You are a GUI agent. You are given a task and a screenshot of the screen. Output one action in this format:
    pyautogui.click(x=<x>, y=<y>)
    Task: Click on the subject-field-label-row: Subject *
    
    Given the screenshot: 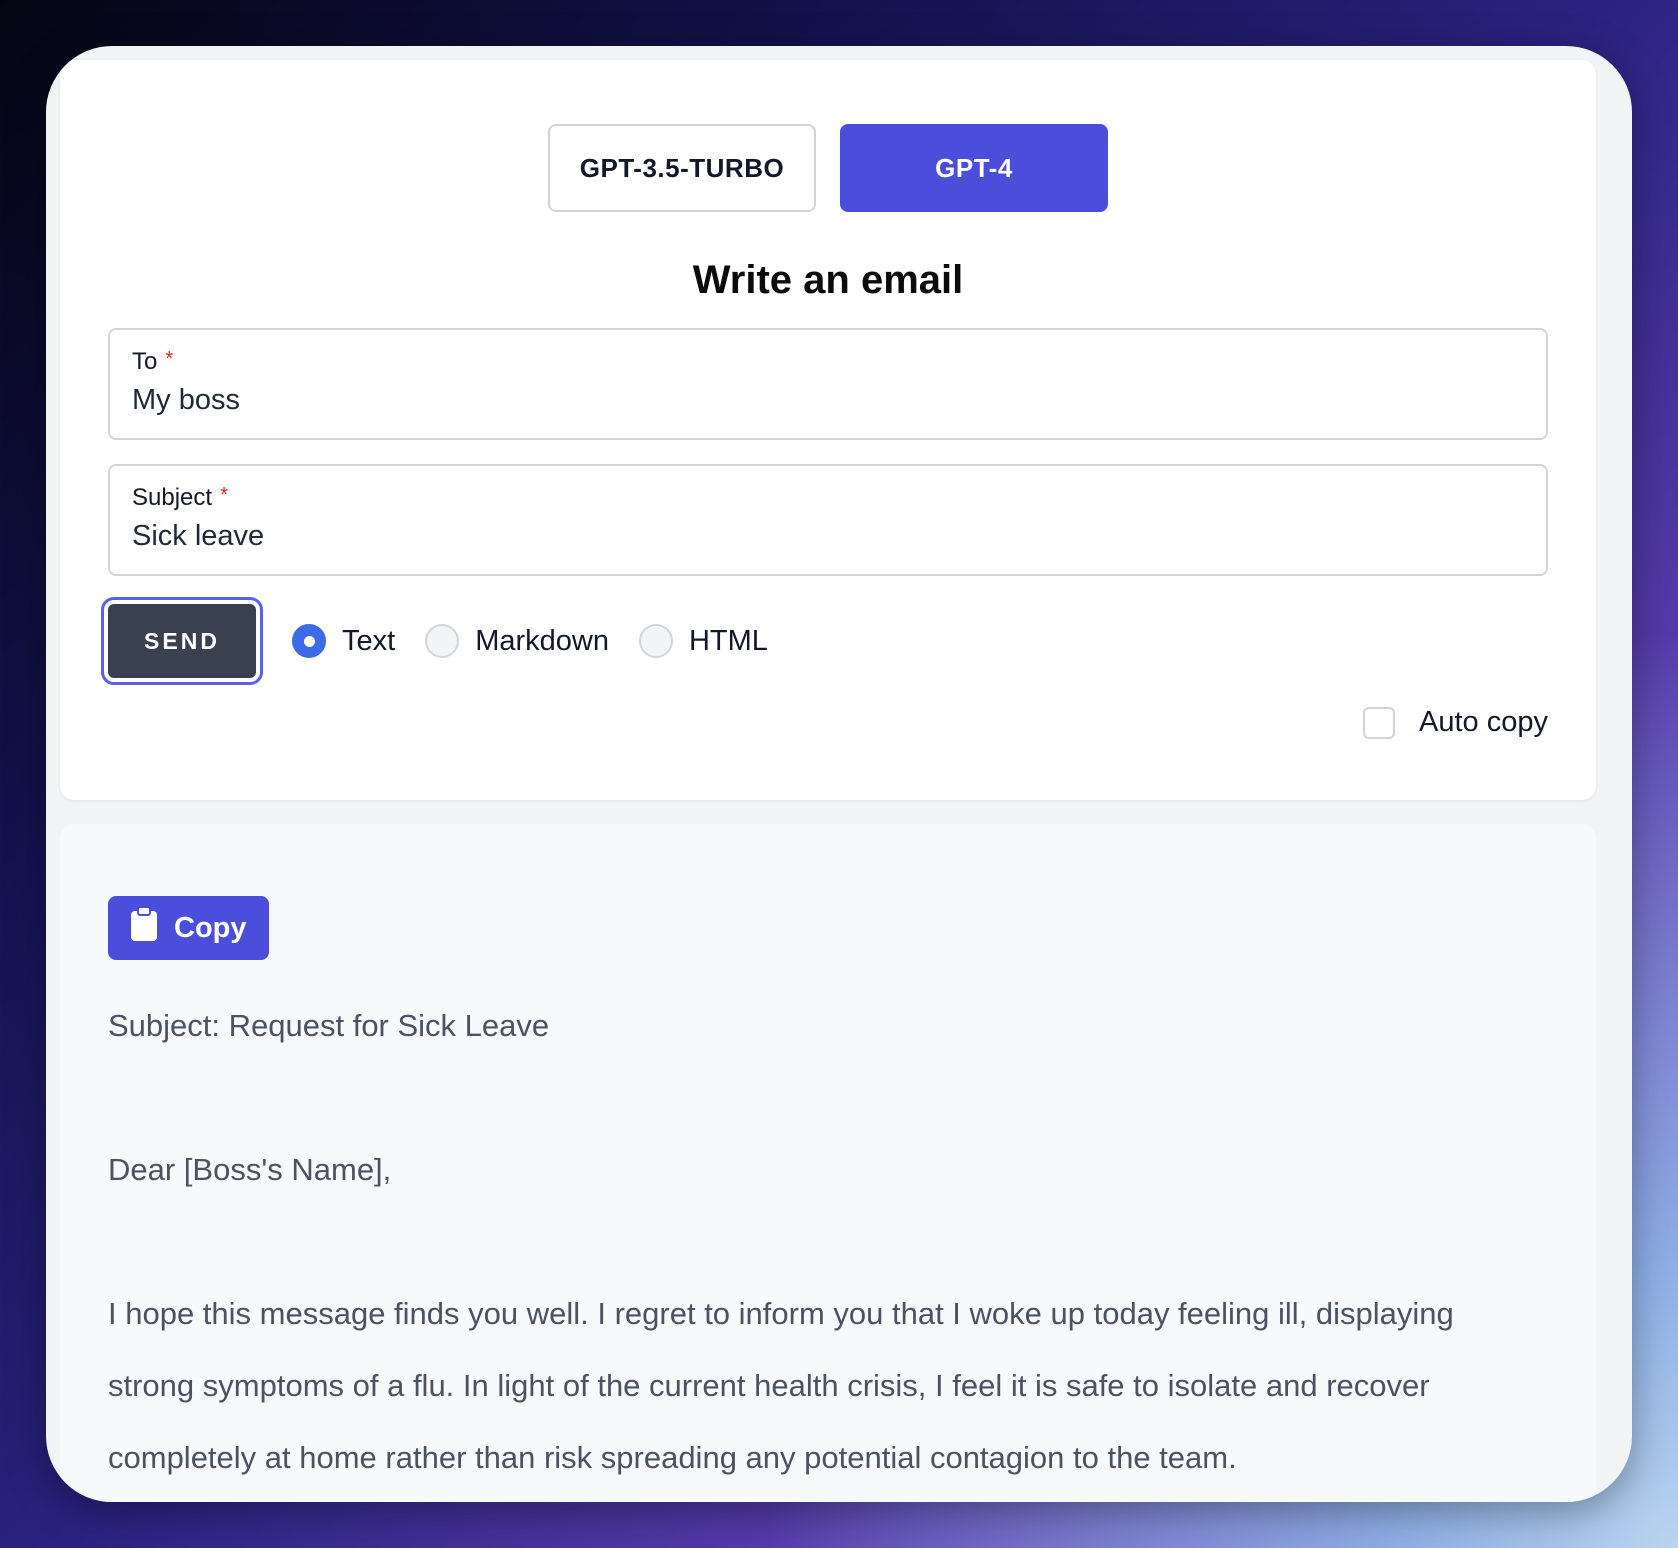 What is the action you would take?
    pyautogui.click(x=828, y=498)
    